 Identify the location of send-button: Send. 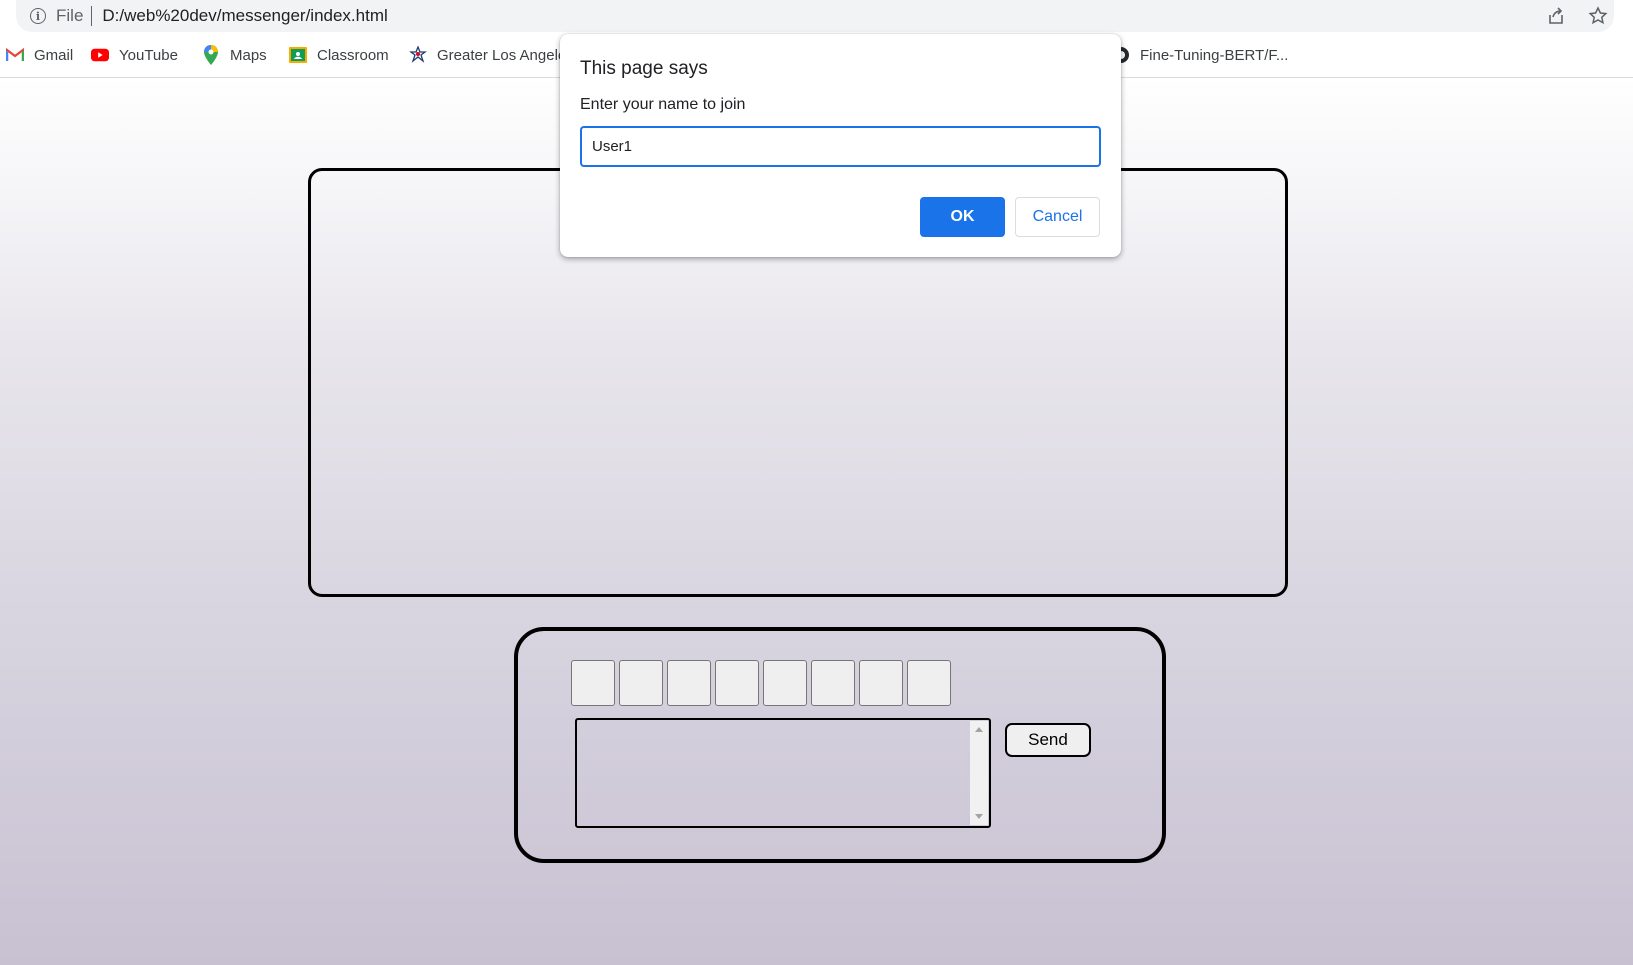
(1048, 740).